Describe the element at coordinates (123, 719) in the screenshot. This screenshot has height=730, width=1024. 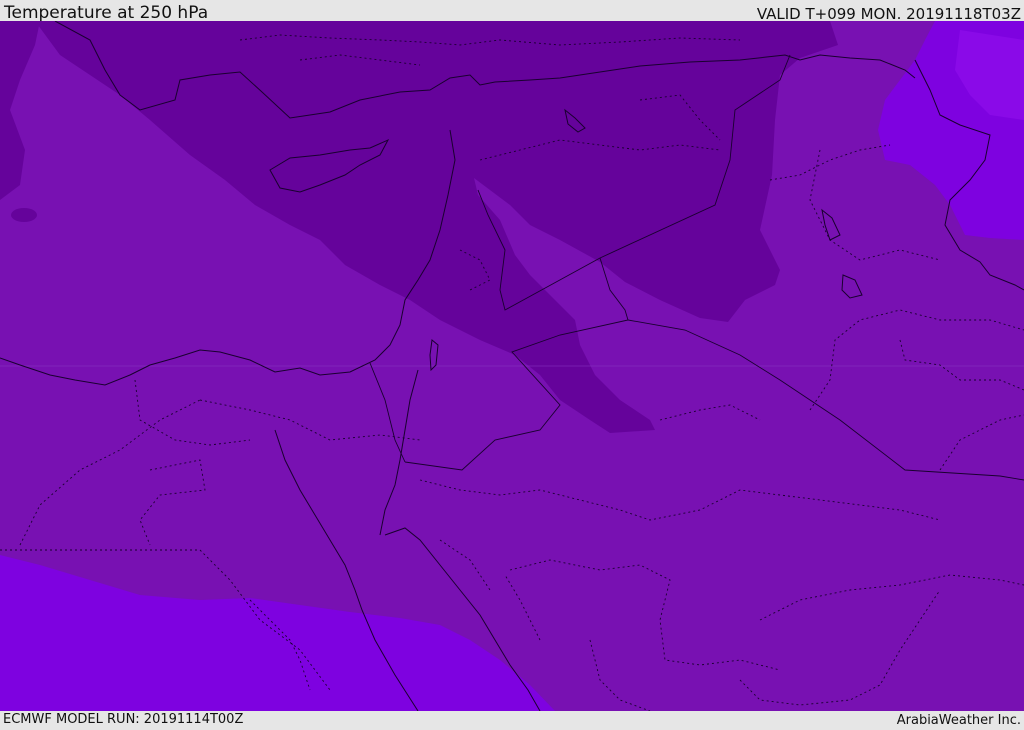
I see `model-run-label: ECMWF MODEL RUN: 20191114T00Z` at that location.